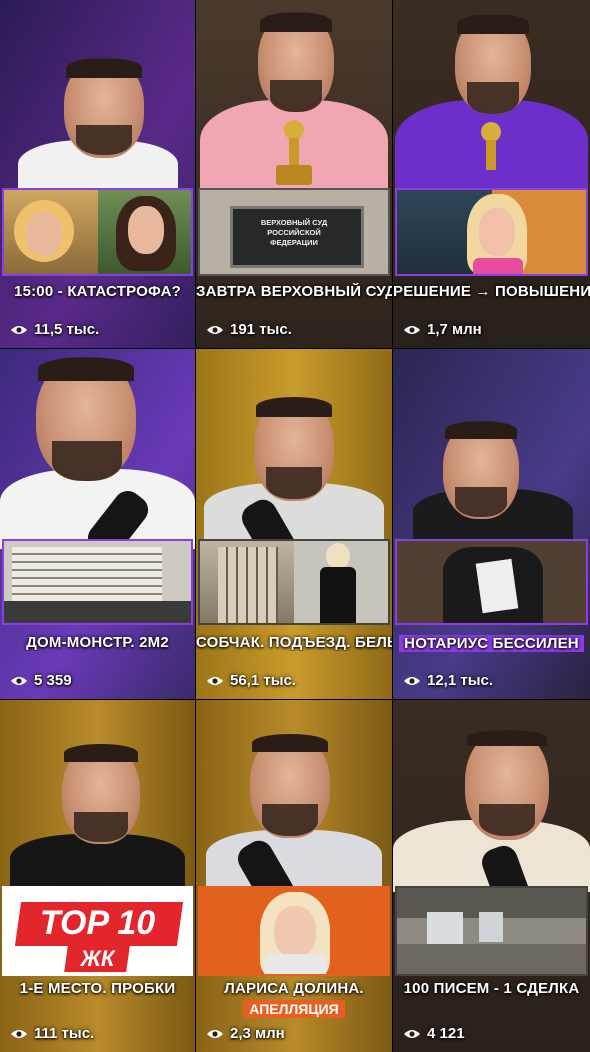 The width and height of the screenshot is (590, 1052). Describe the element at coordinates (67, 329) in the screenshot. I see `view-count-text: 11,5 тыс.` at that location.